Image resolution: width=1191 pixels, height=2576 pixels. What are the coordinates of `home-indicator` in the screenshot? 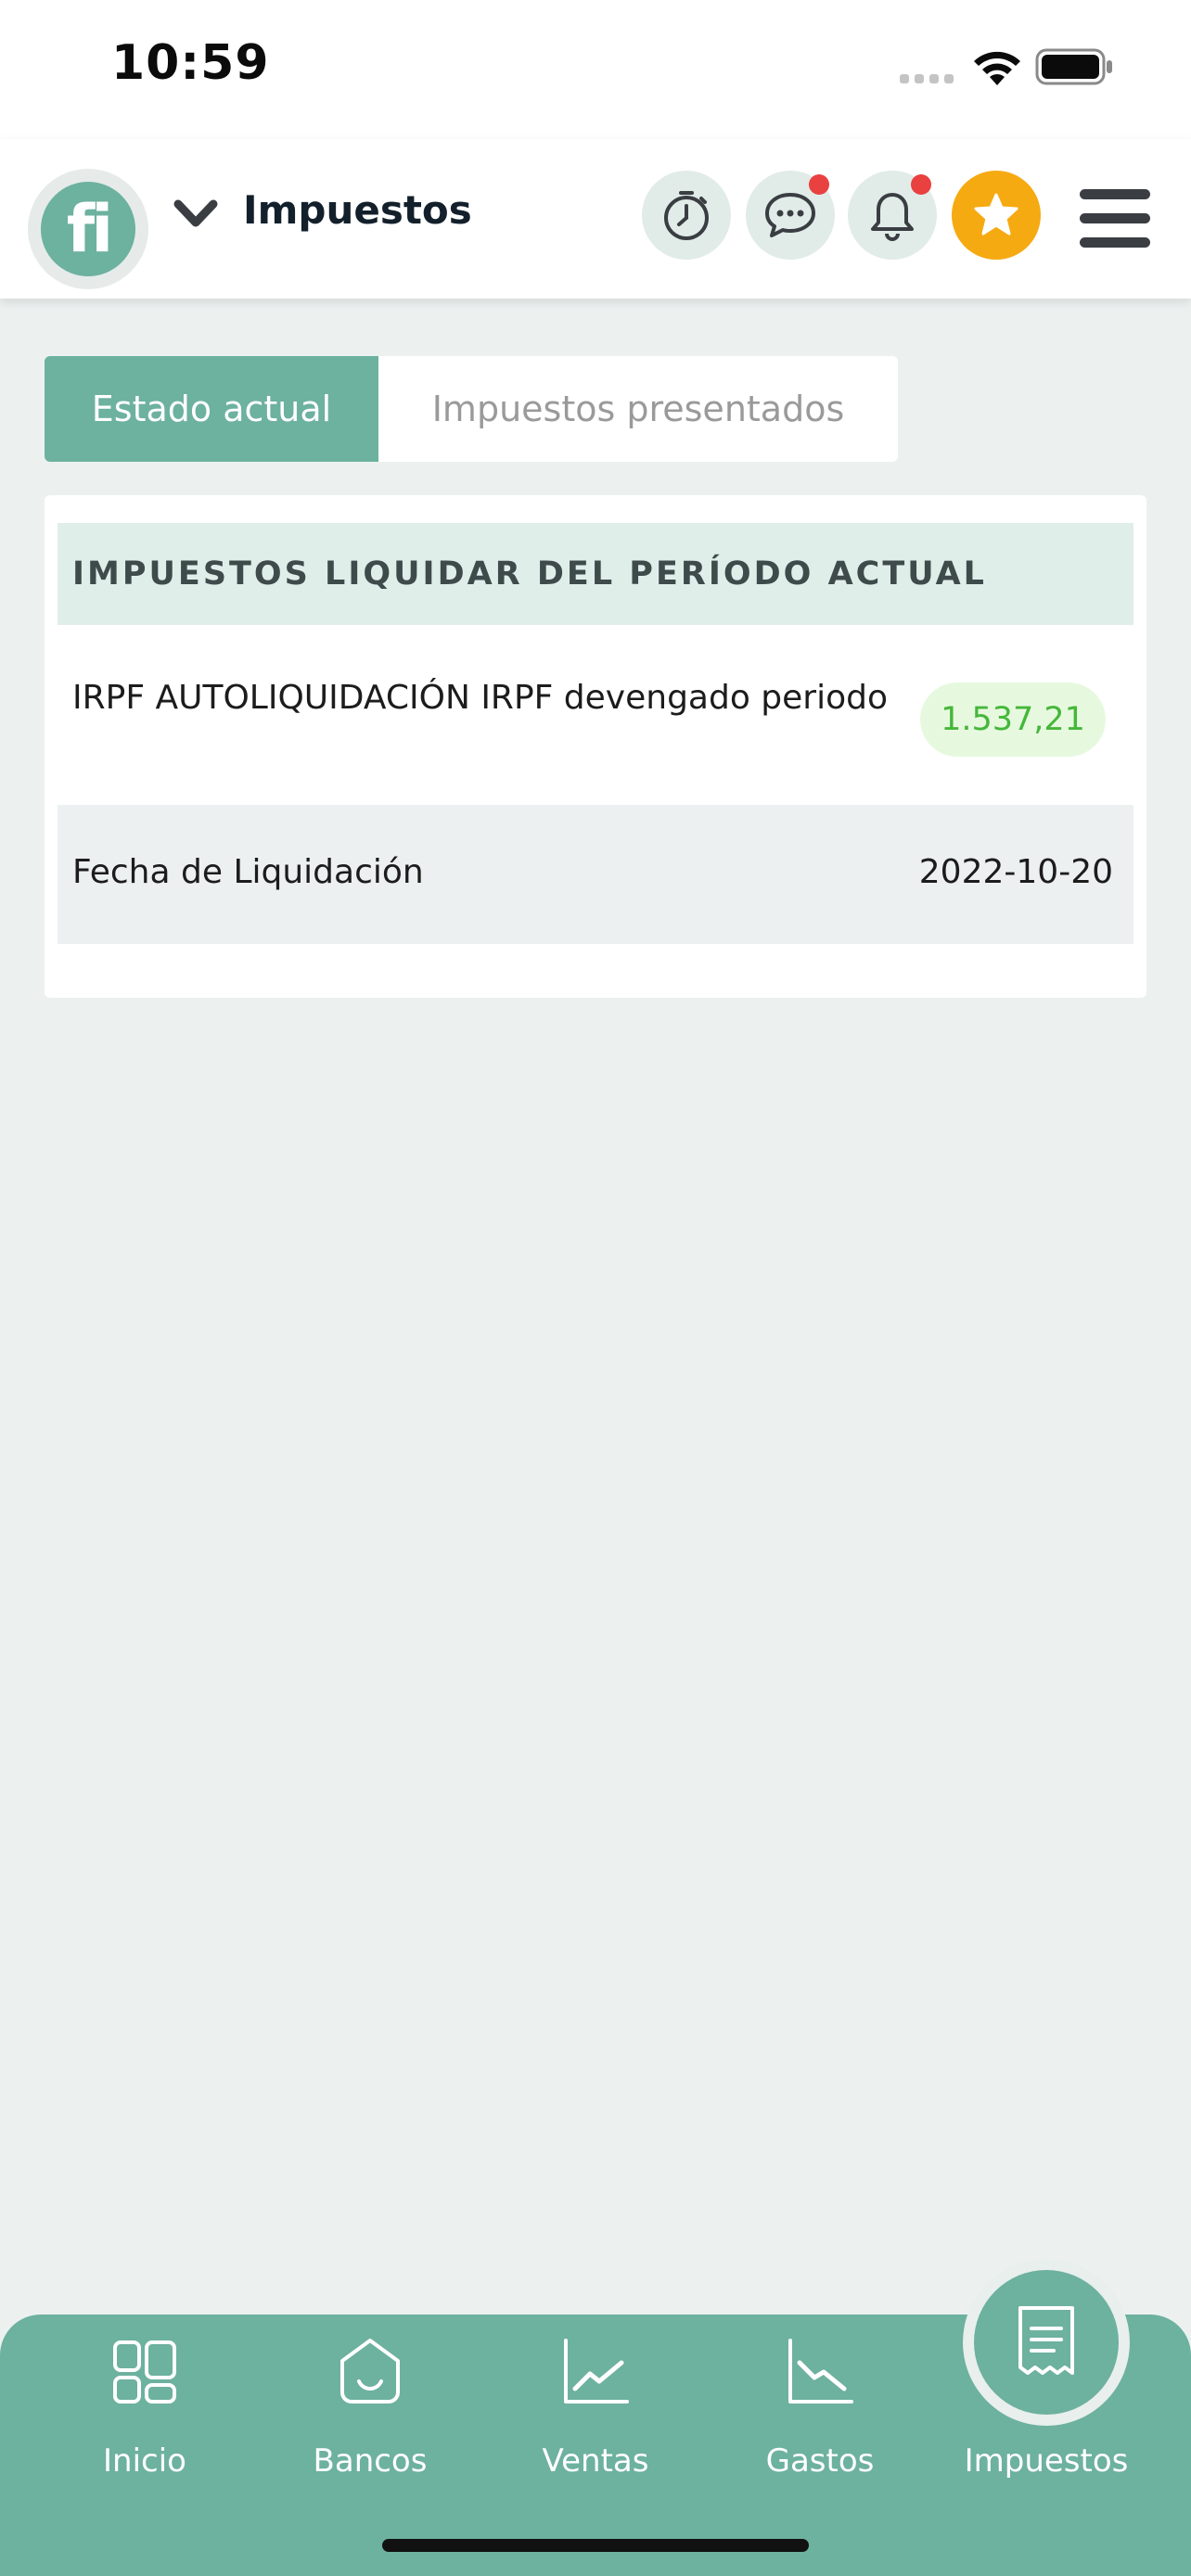 It's located at (595, 2545).